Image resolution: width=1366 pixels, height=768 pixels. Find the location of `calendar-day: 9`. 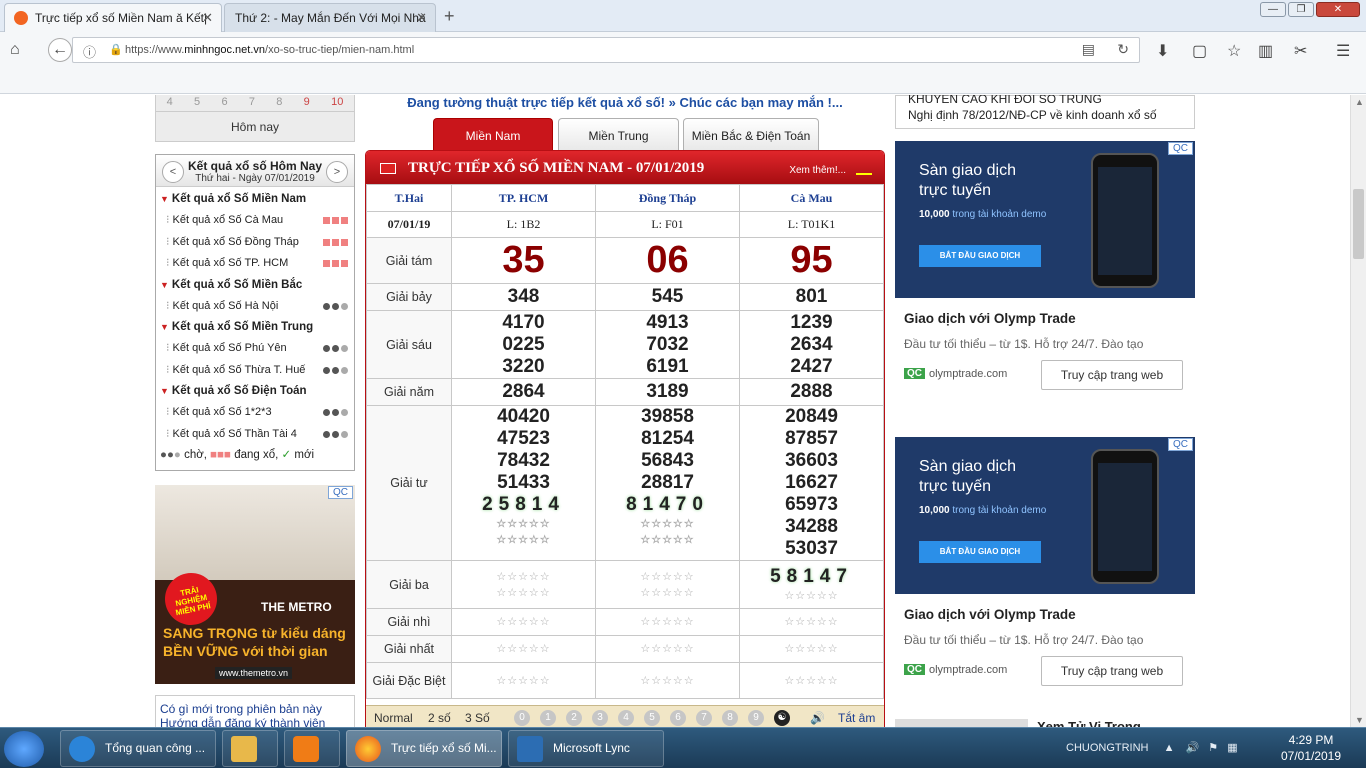

calendar-day: 9 is located at coordinates (307, 103).